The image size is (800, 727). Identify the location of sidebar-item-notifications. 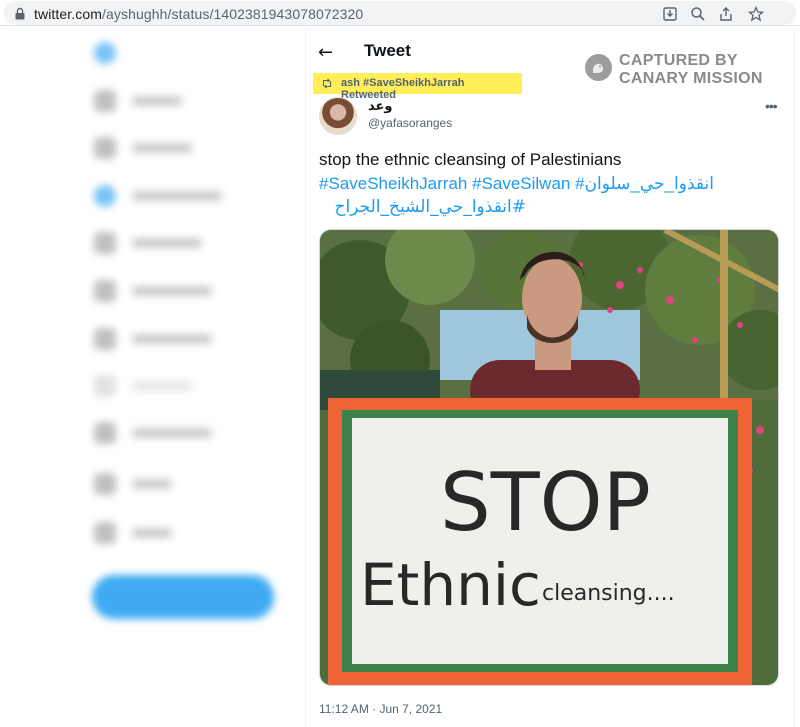
(158, 196).